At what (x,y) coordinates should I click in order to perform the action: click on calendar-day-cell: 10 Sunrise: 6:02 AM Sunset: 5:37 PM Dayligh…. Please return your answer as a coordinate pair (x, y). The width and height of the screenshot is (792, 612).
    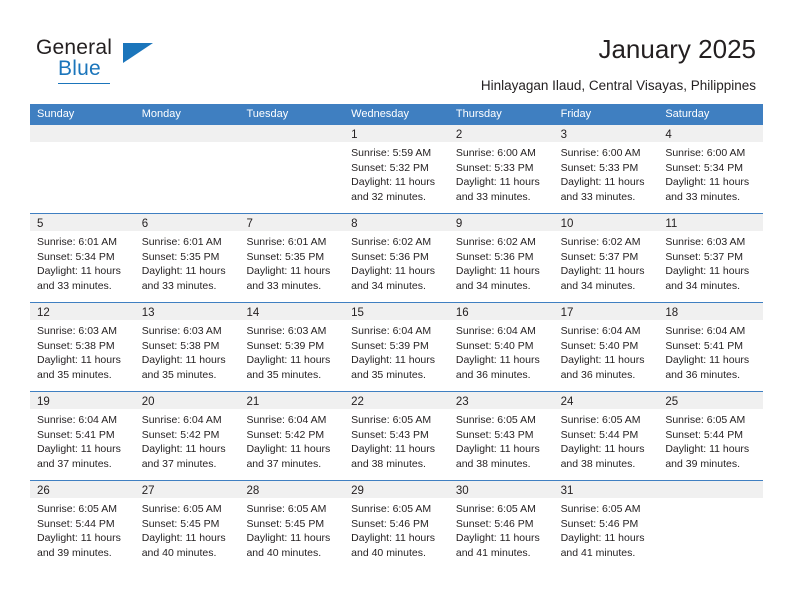
    Looking at the image, I should click on (606, 258).